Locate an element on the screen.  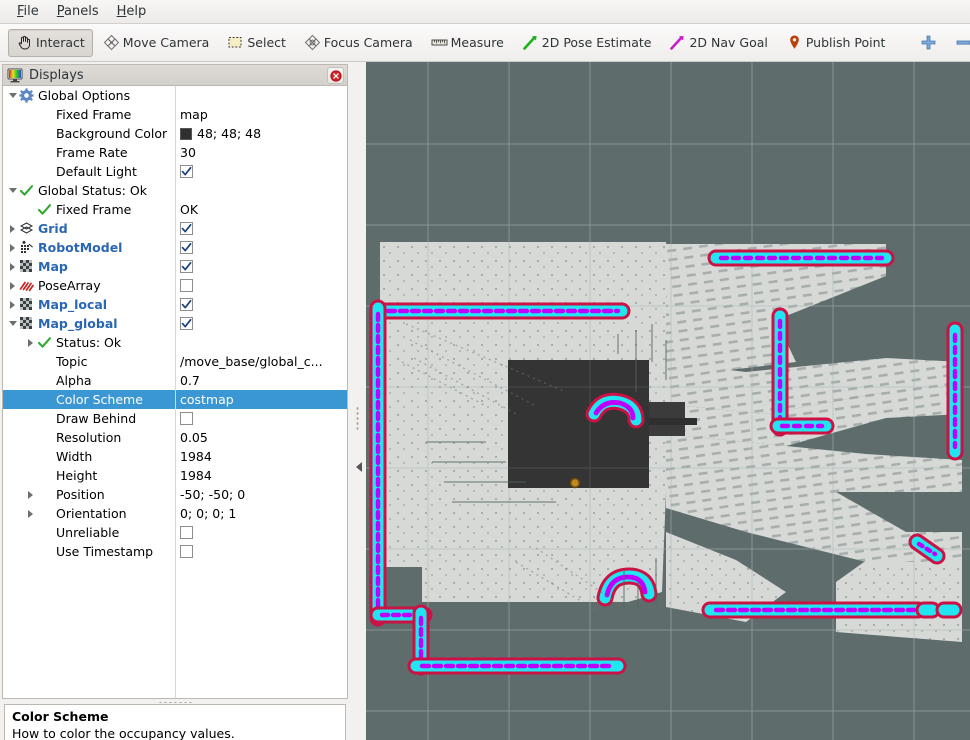
display-row-value-cell: -50; -50; 0 is located at coordinates (261, 494).